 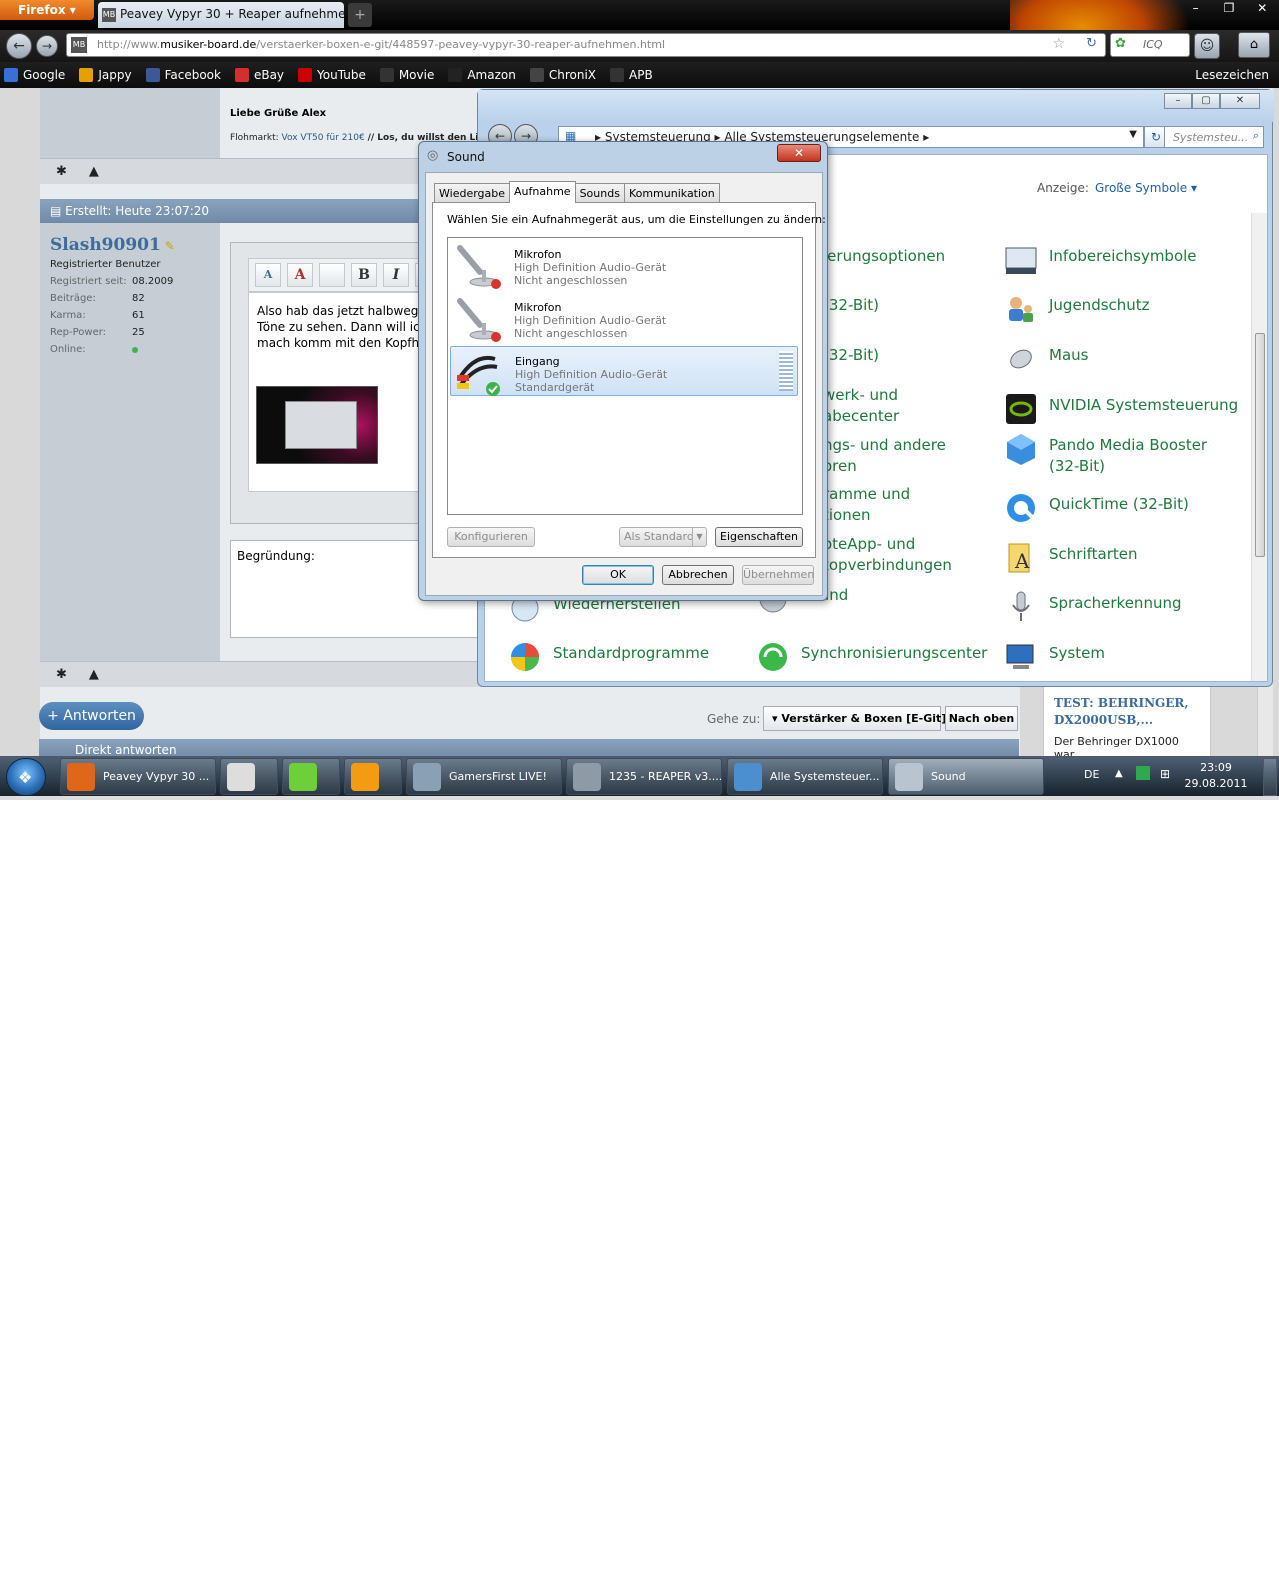 What do you see at coordinates (599, 193) in the screenshot?
I see `tab-sounds: Sounds` at bounding box center [599, 193].